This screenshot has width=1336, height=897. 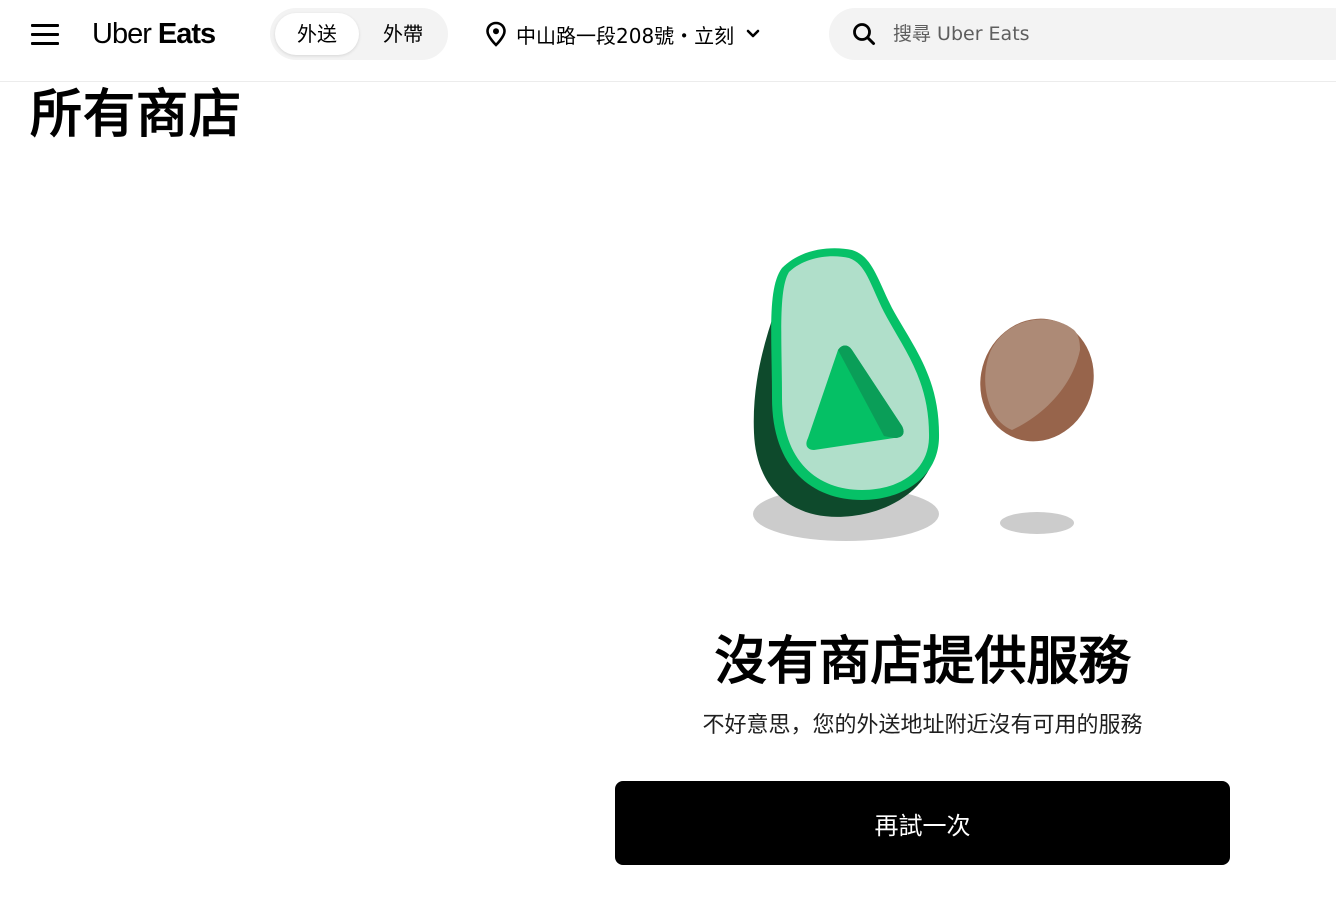 I want to click on search-bar, so click(x=1082, y=34).